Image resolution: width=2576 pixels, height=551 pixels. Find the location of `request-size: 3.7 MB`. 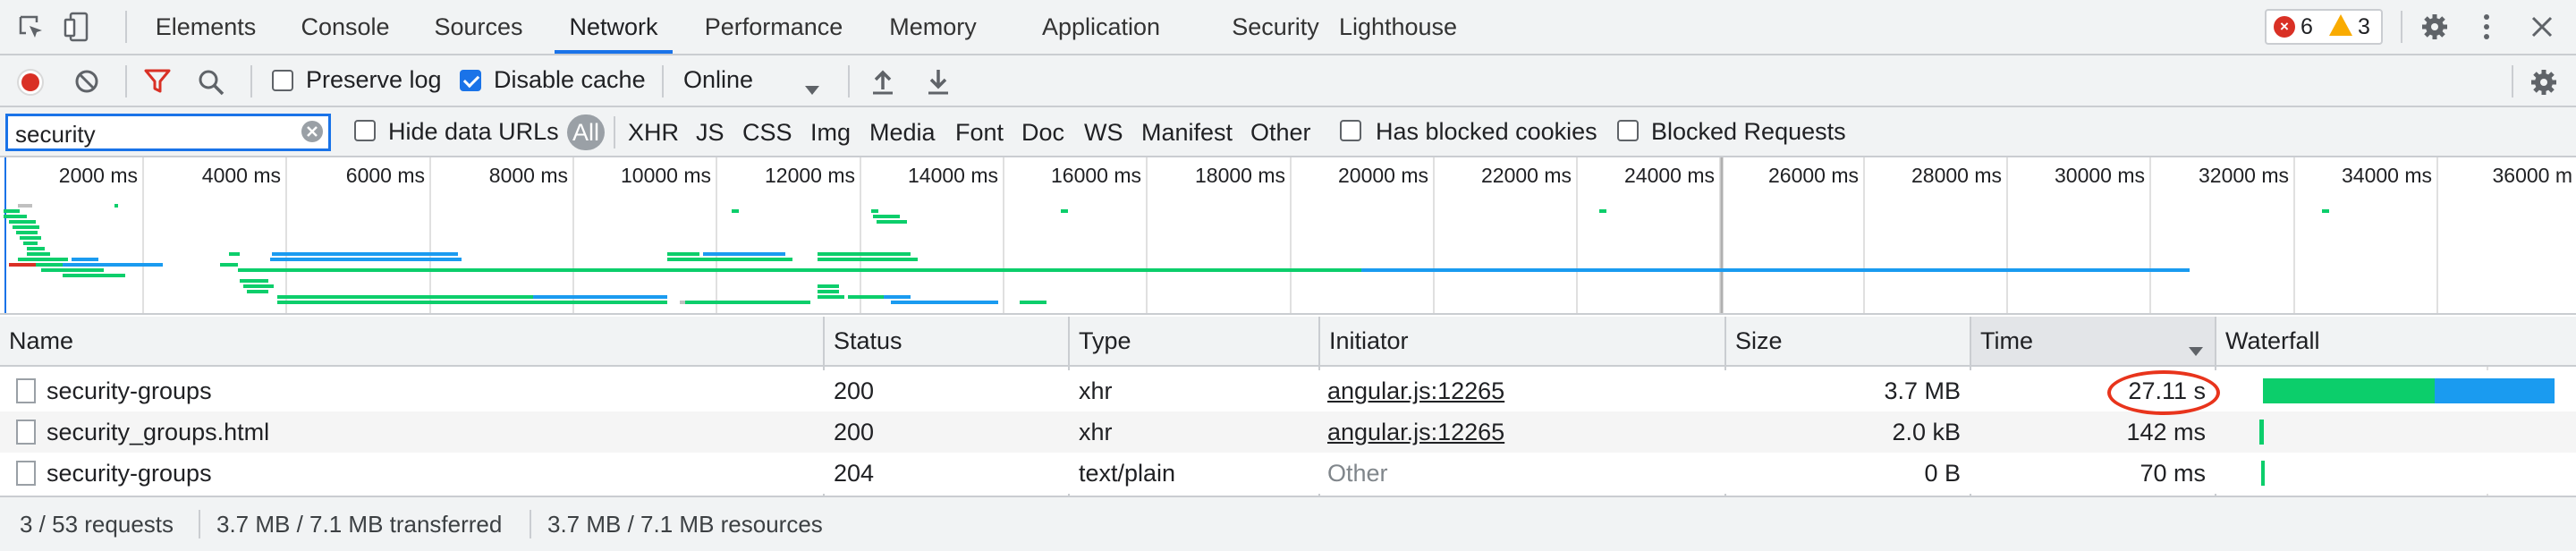

request-size: 3.7 MB is located at coordinates (1922, 390).